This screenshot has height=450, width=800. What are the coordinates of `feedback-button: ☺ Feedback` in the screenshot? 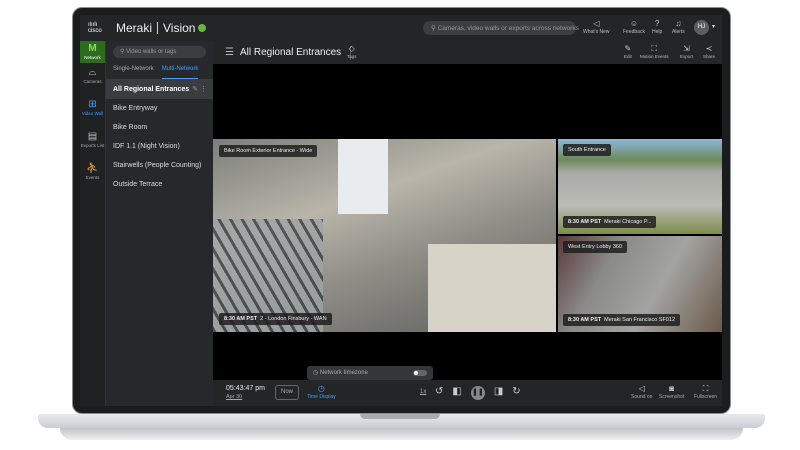 It's located at (634, 27).